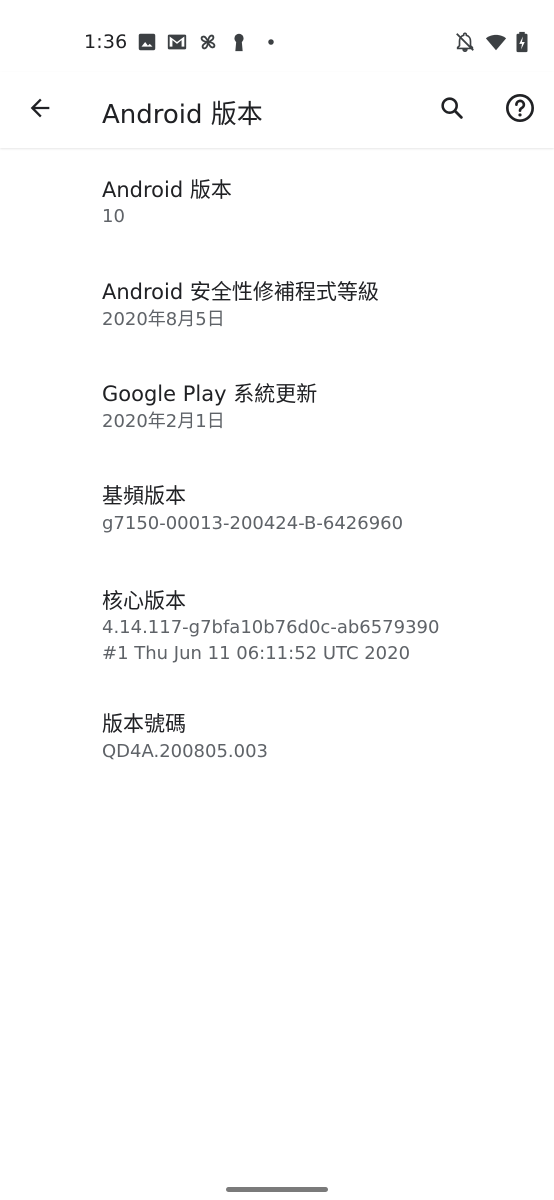 The image size is (554, 1200). What do you see at coordinates (277, 200) in the screenshot?
I see `list-item-android-version: Android 版本 10` at bounding box center [277, 200].